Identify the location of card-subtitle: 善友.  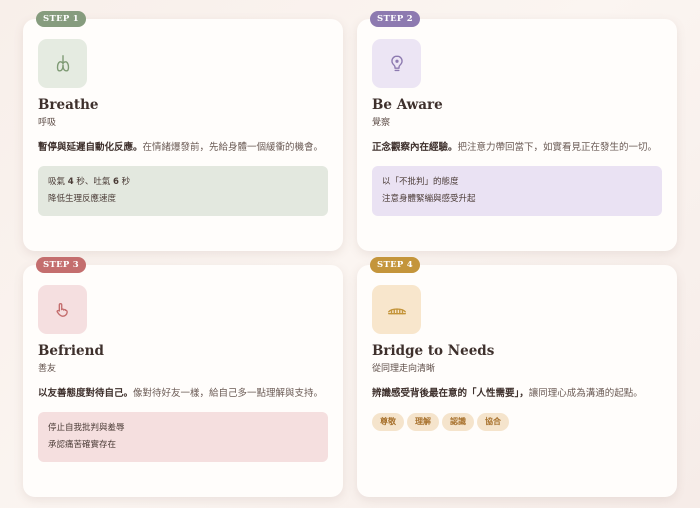
(47, 369).